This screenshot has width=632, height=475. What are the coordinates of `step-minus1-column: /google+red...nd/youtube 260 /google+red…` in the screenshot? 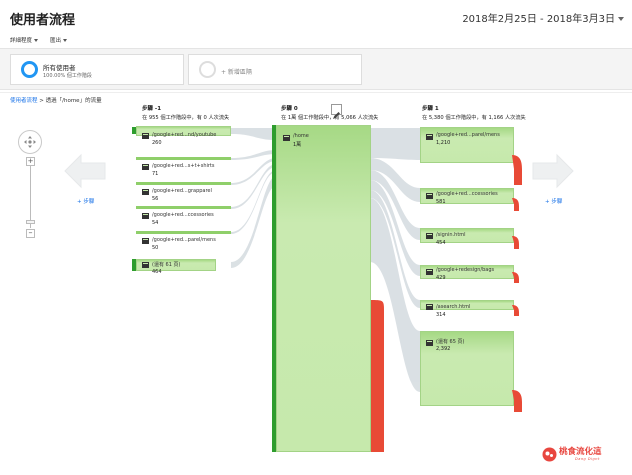 It's located at (182, 201).